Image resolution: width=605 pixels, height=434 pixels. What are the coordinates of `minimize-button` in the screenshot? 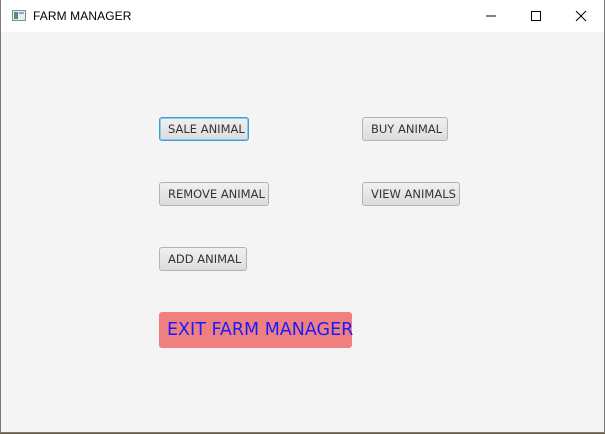 It's located at (491, 16).